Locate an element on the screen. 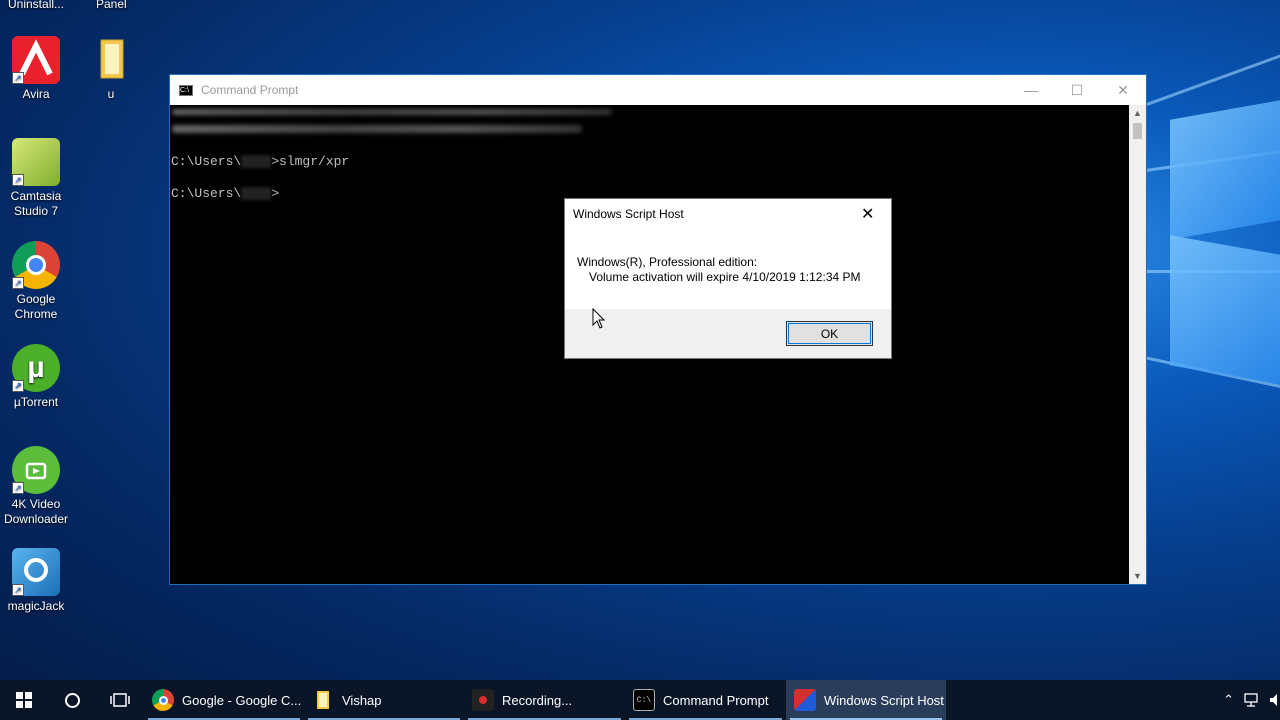 The image size is (1280, 720). system-tray: ⌃ is located at coordinates (1251, 700).